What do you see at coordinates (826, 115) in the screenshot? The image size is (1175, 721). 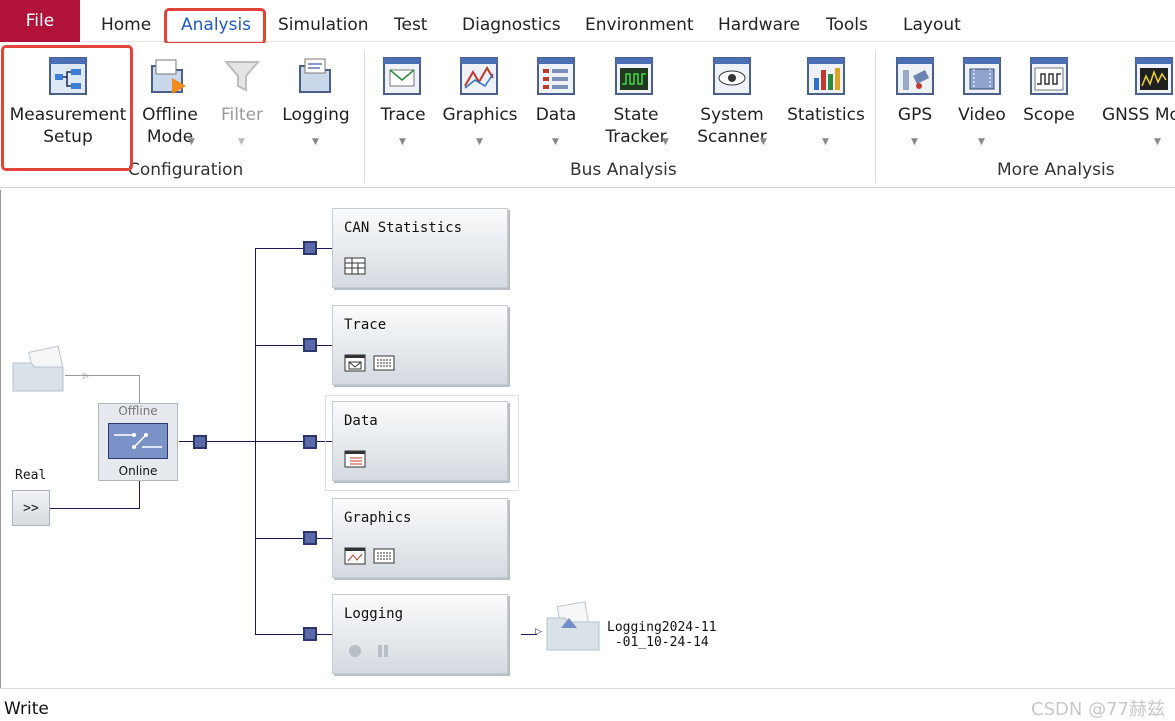 I see `statistics-label: Statistics` at bounding box center [826, 115].